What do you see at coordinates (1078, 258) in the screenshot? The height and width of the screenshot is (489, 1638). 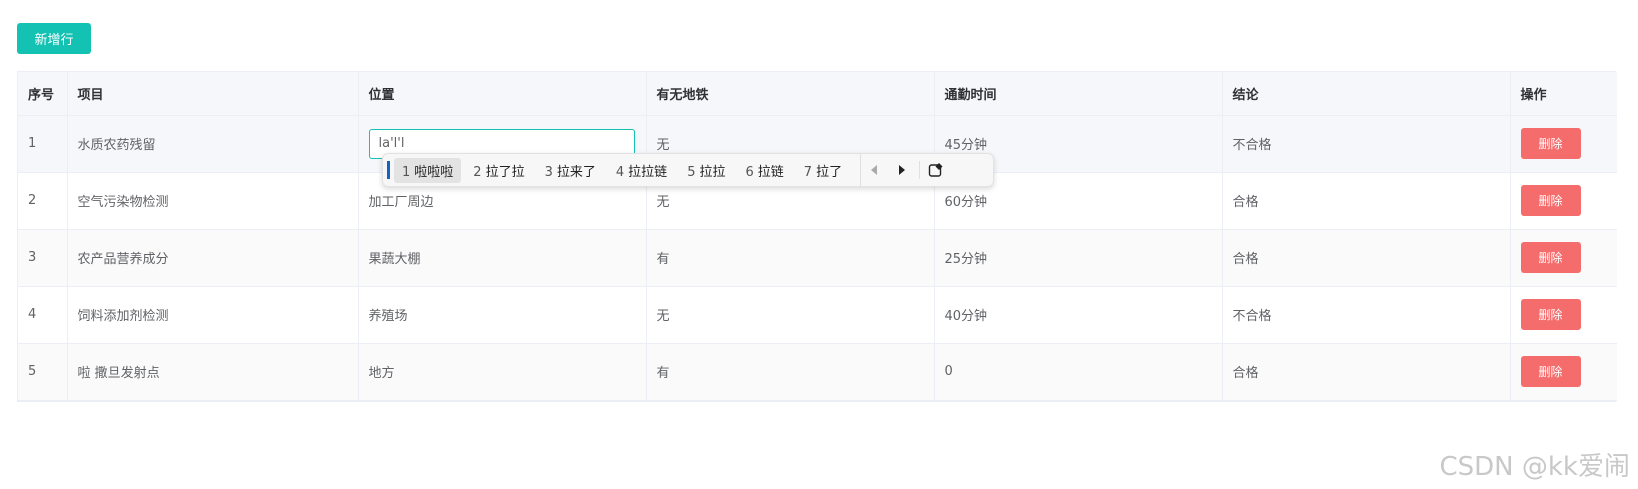 I see `cell-commute: 25分钟` at bounding box center [1078, 258].